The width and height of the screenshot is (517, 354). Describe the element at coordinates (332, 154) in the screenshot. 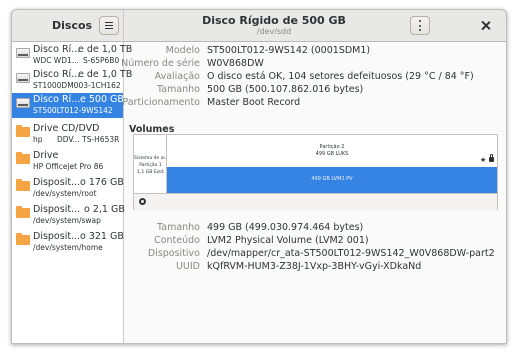

I see `partition-2-label-line: 499 GB LUKS` at that location.